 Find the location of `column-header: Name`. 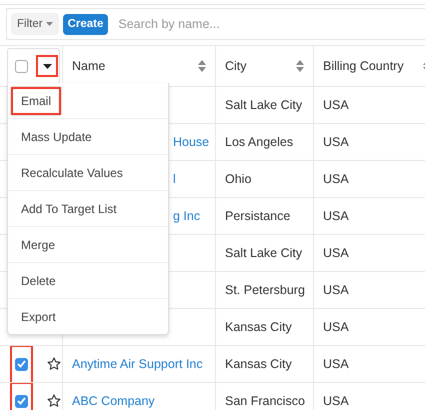

column-header: Name is located at coordinates (89, 66).